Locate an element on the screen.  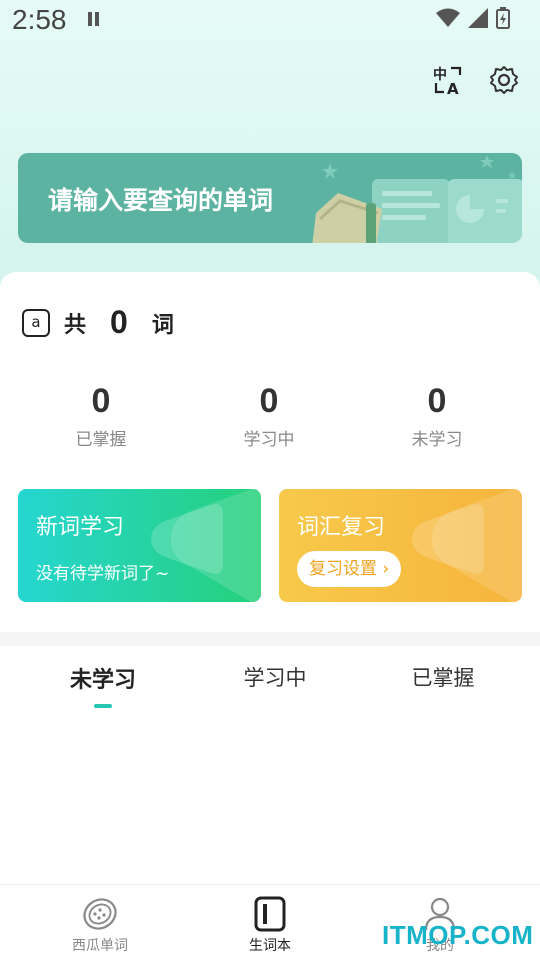
stat-label: 未学习 is located at coordinates (437, 440).